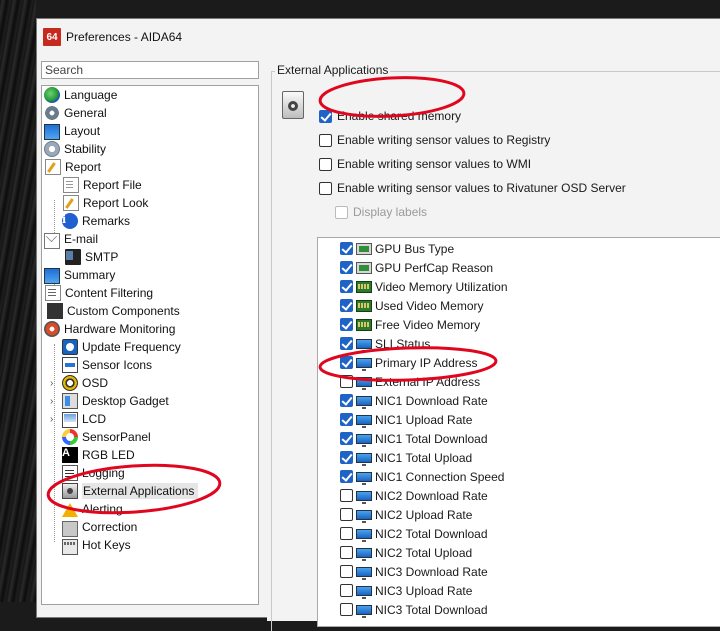 The width and height of the screenshot is (720, 631). What do you see at coordinates (150, 203) in the screenshot?
I see `tree-item-report-look: Report Look` at bounding box center [150, 203].